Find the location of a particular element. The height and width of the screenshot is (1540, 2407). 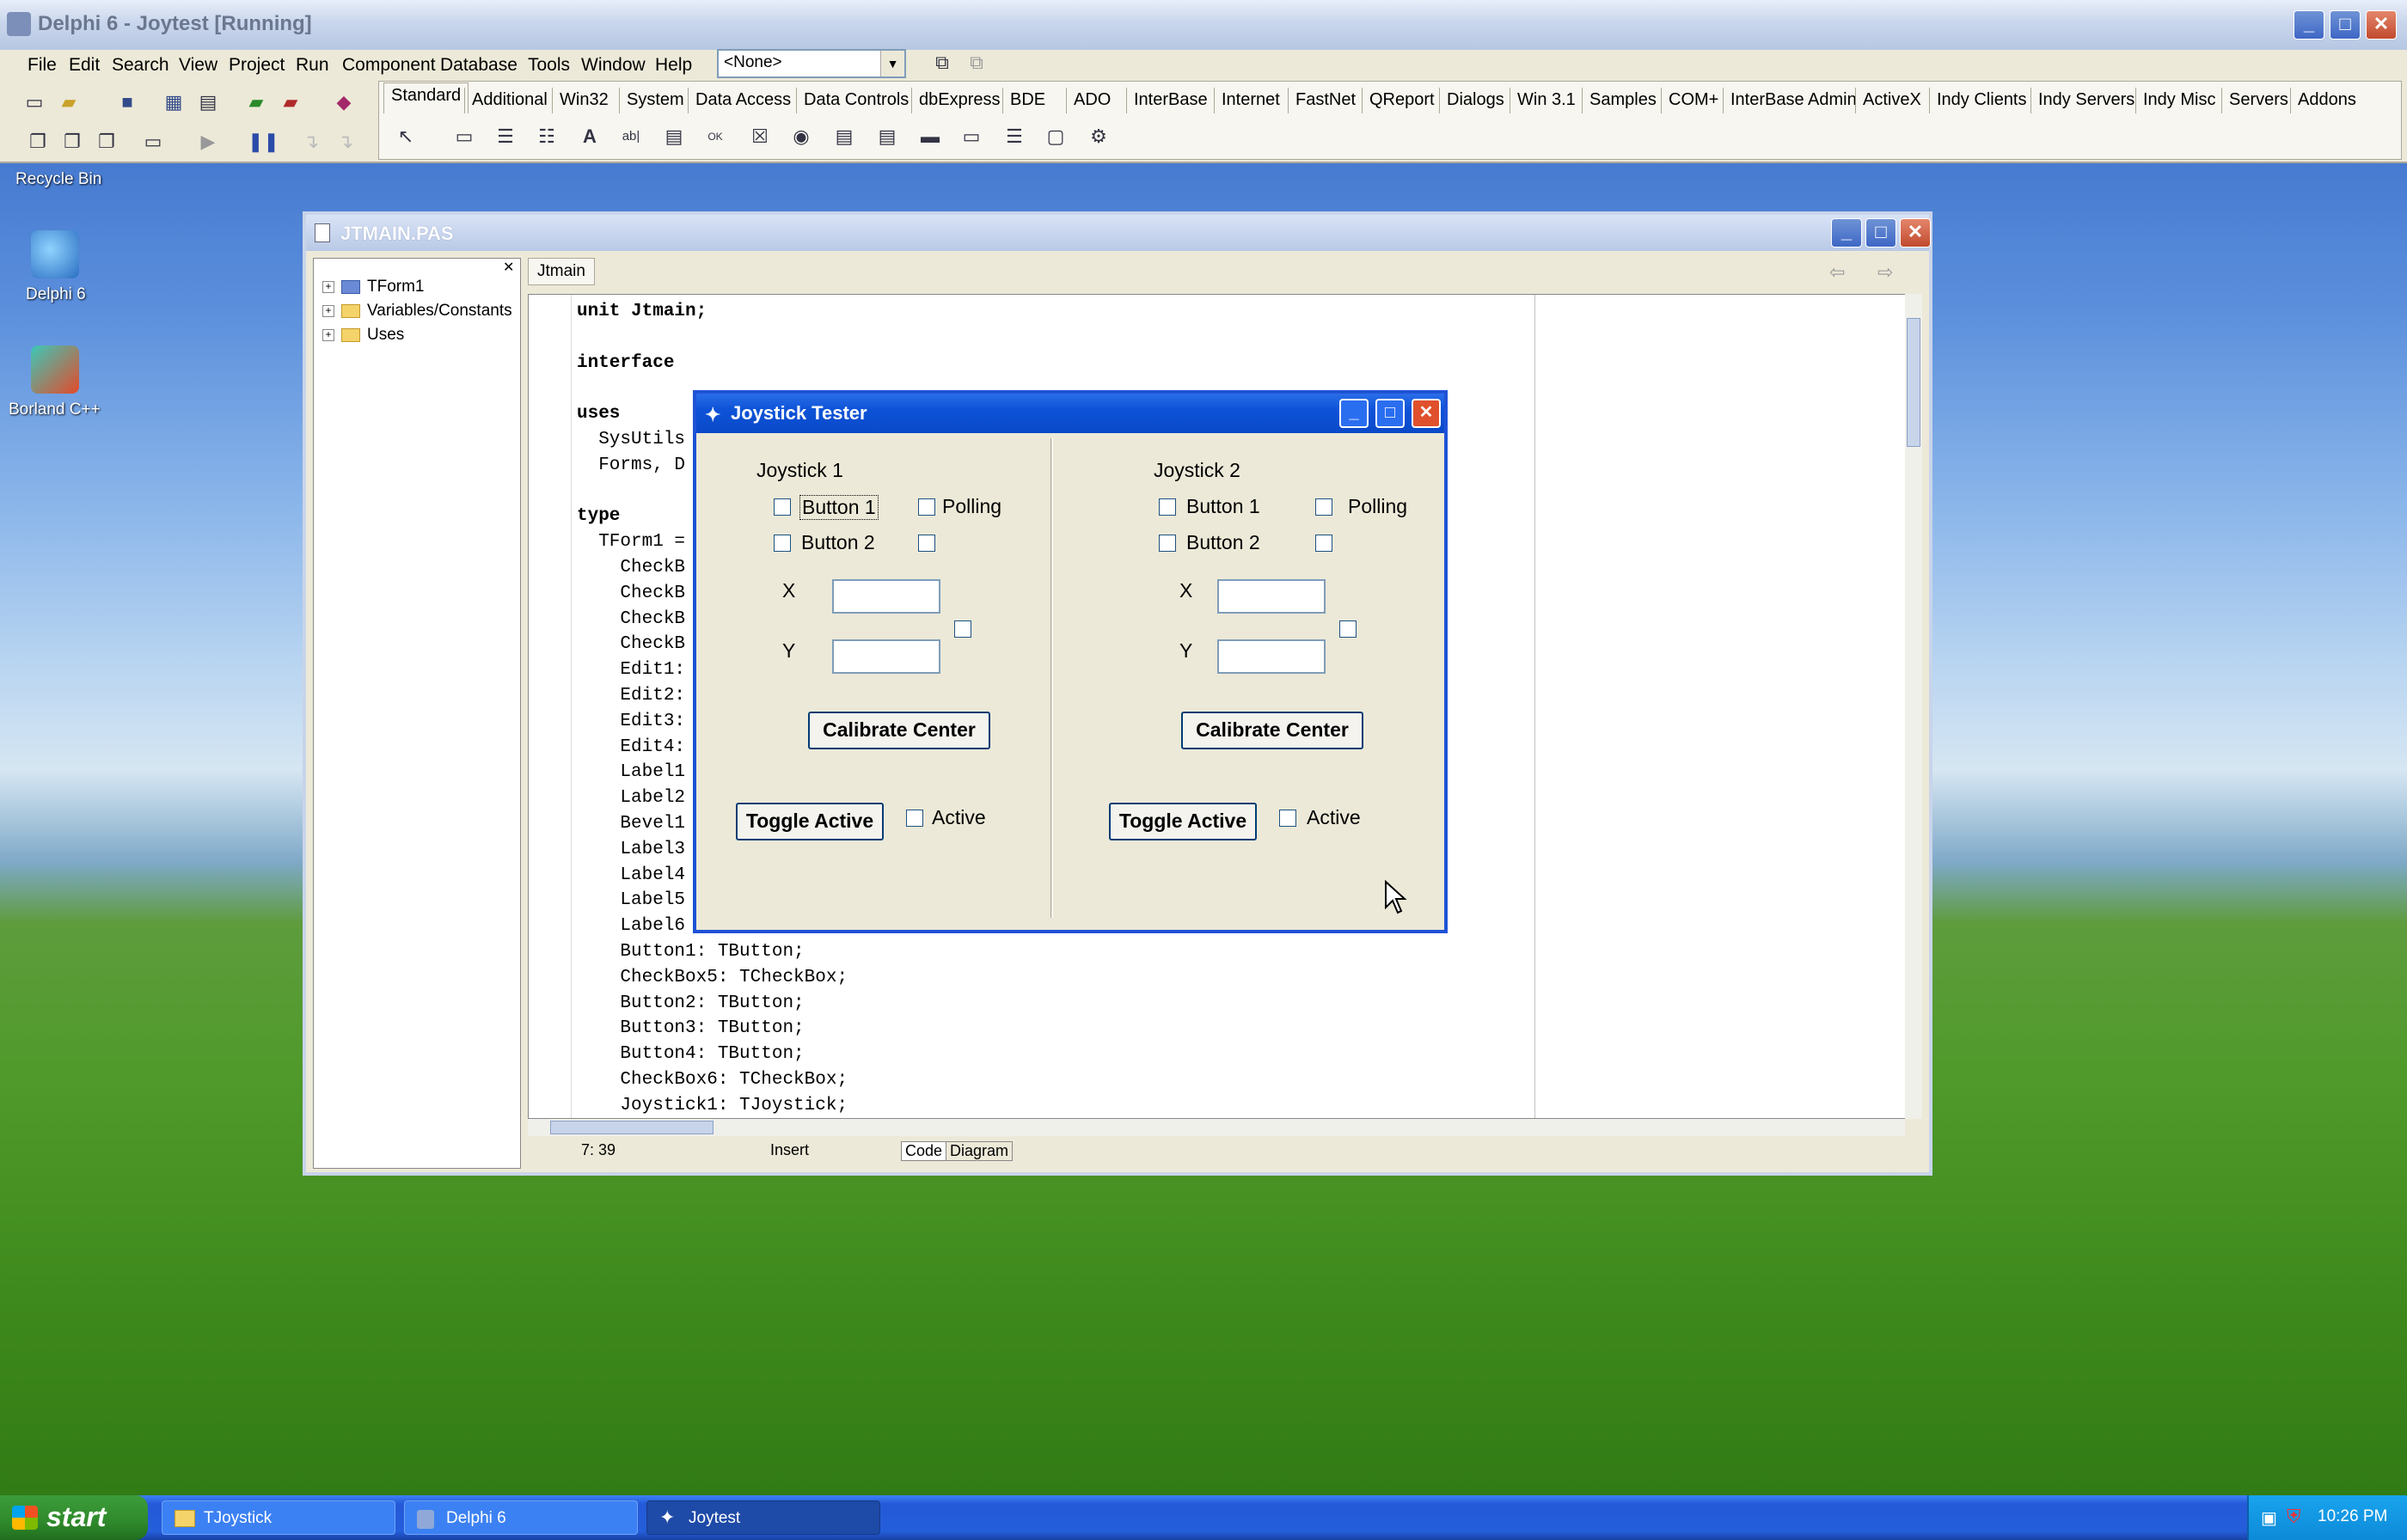

dialog-title-bar: ✦ Joystick Tester _ □ ✕ is located at coordinates (1070, 413).